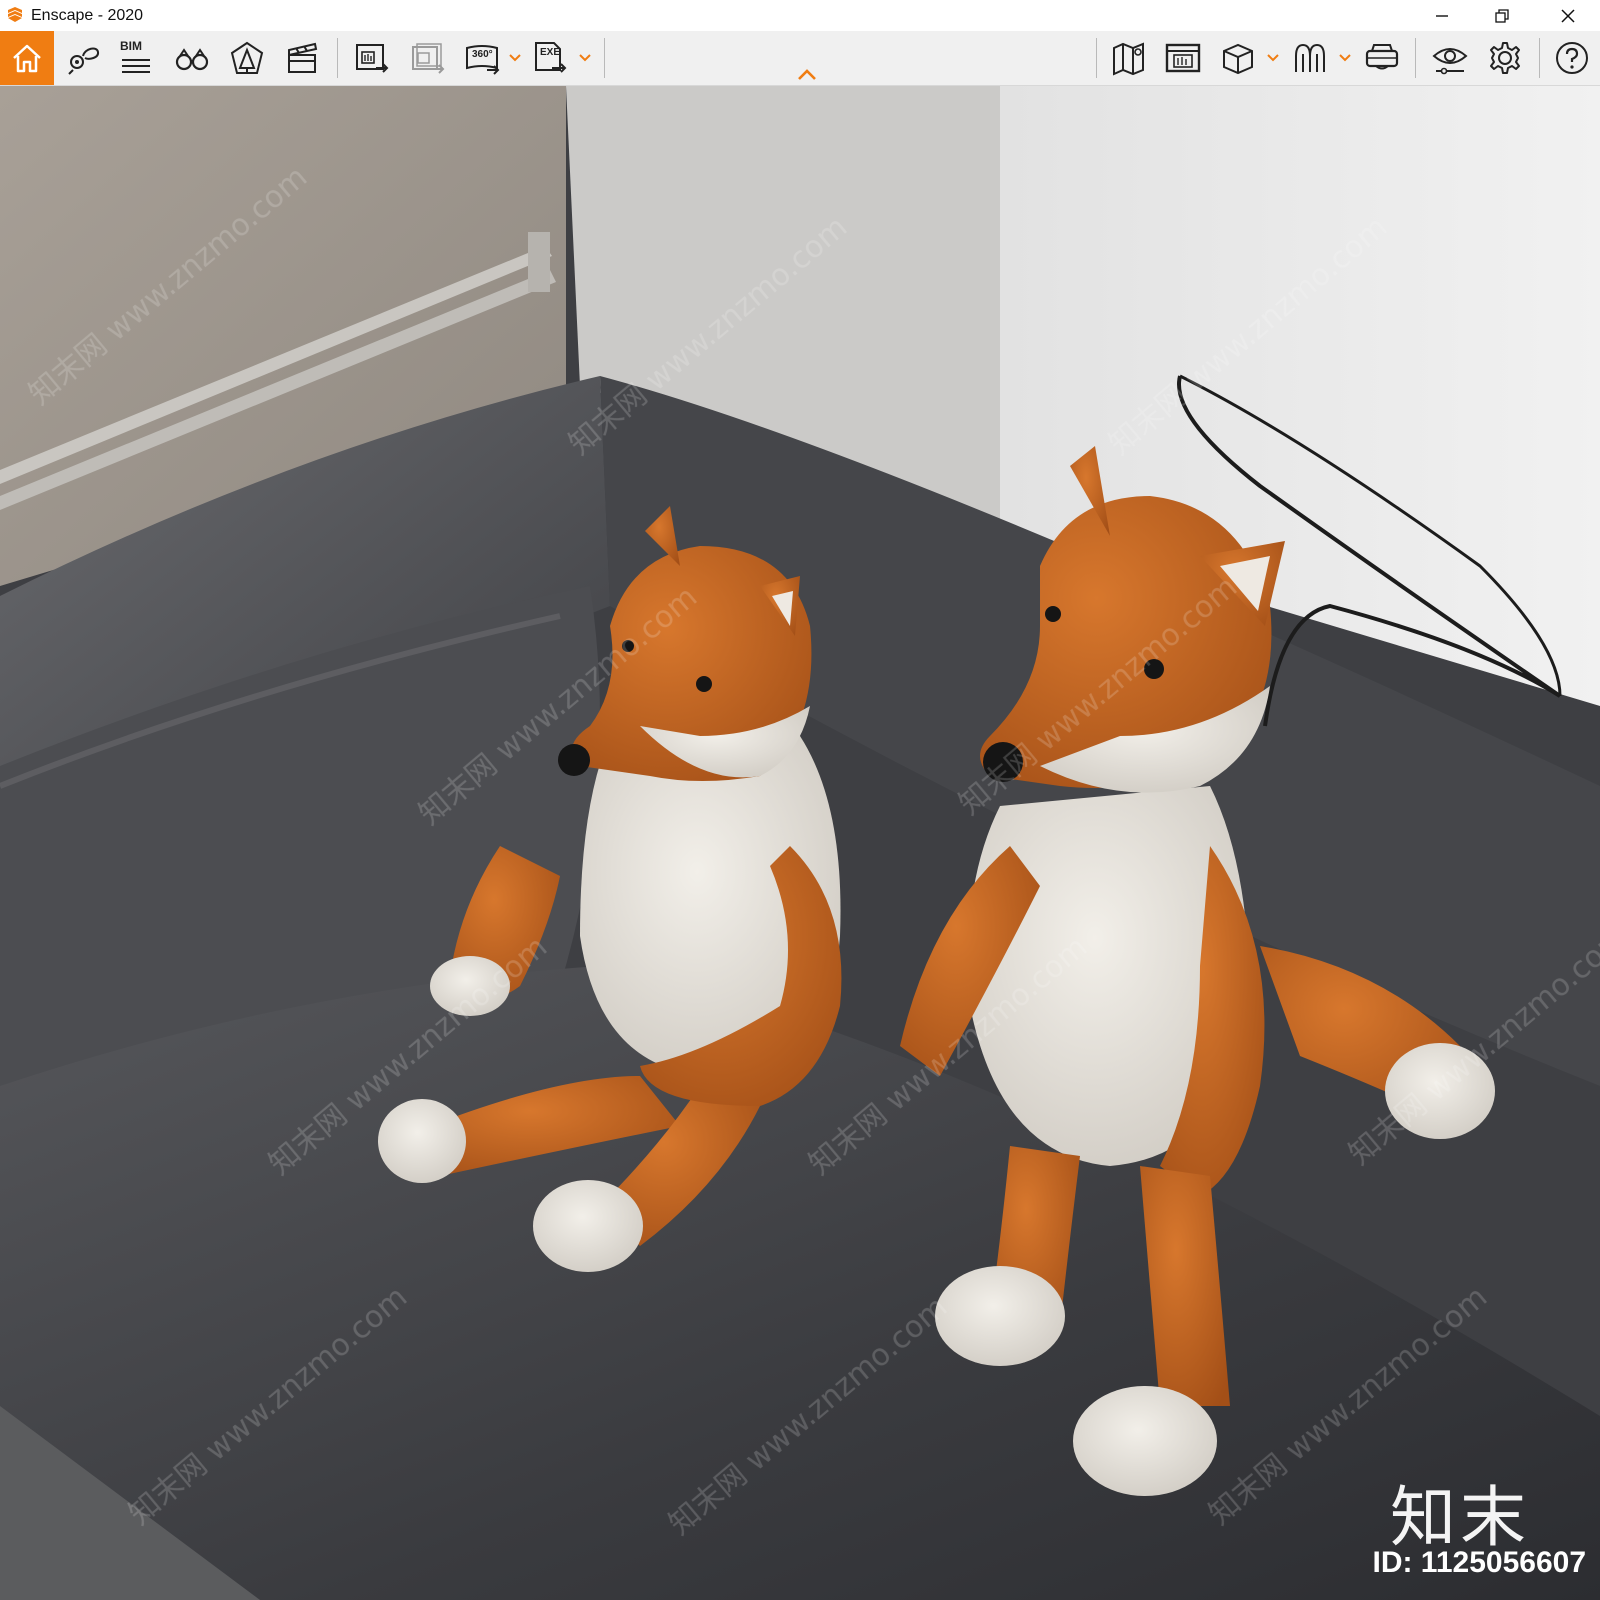  I want to click on bell-tent-icon, so click(247, 57).